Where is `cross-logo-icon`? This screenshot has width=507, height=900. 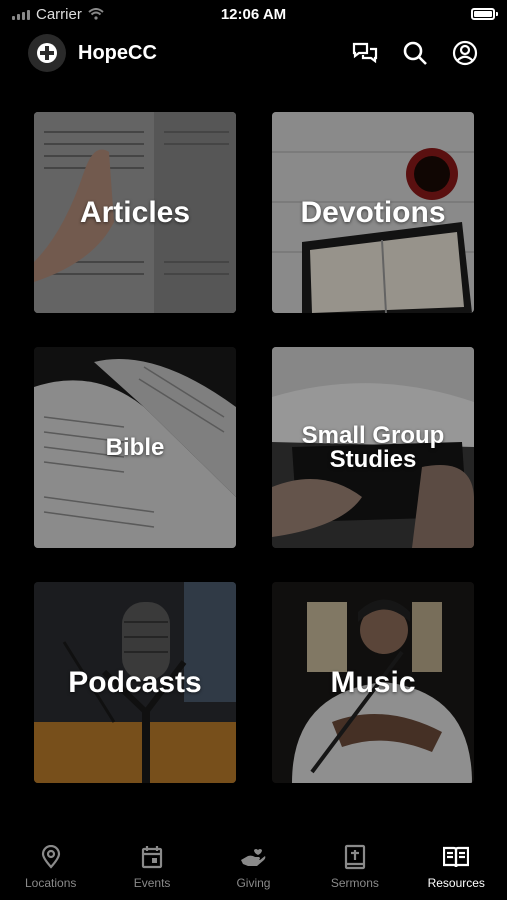 cross-logo-icon is located at coordinates (47, 53).